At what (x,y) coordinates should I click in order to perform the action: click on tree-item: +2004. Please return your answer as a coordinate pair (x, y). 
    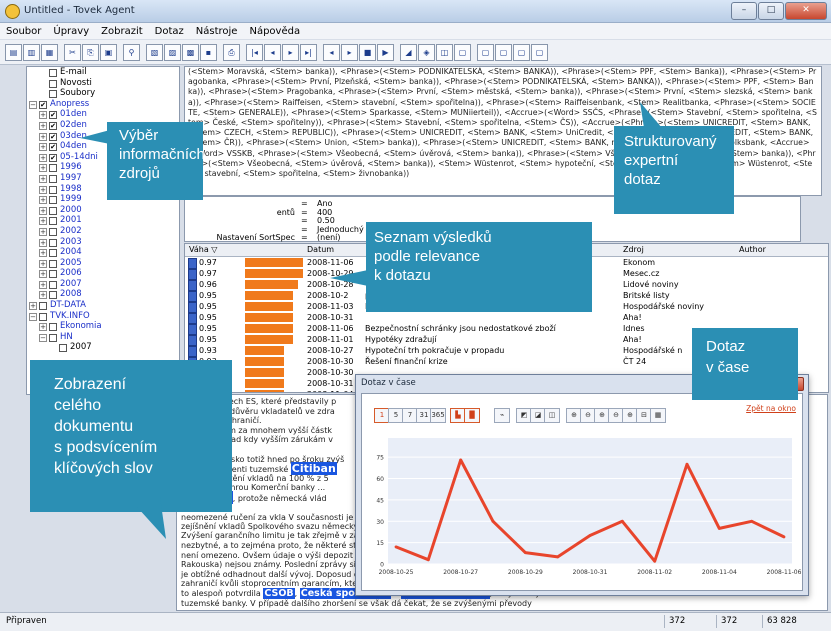
    Looking at the image, I should click on (103, 252).